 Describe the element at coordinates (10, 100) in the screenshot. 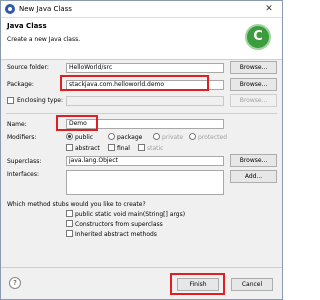

I see `enclosing-type-checkbox` at that location.